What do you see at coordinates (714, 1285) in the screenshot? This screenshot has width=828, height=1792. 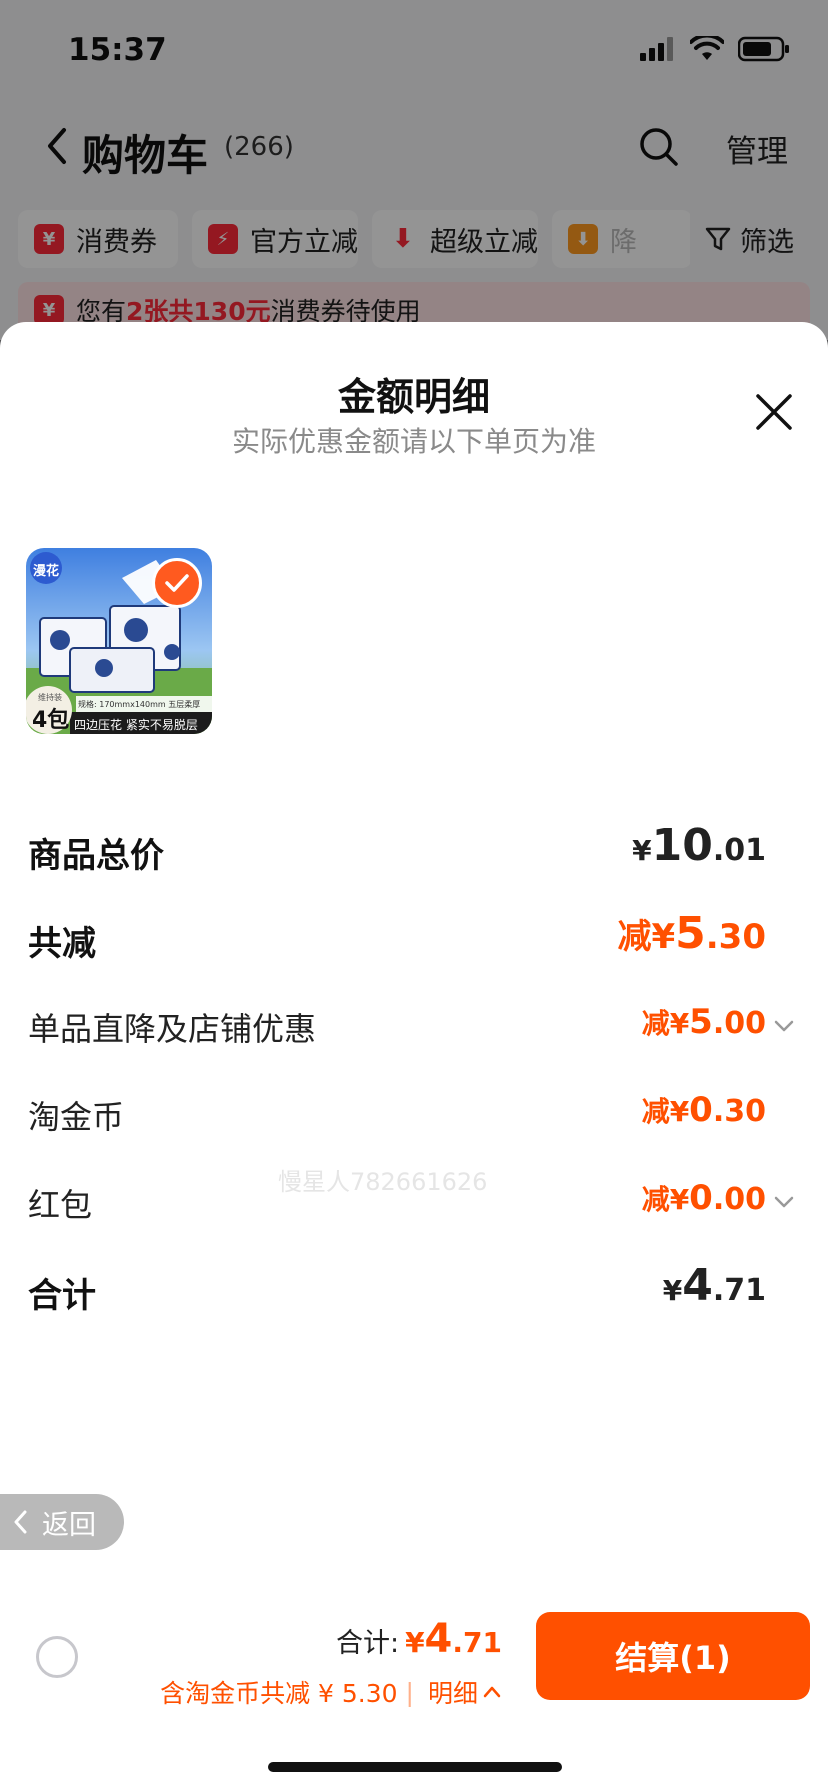 I see `row-value: ¥4.71` at bounding box center [714, 1285].